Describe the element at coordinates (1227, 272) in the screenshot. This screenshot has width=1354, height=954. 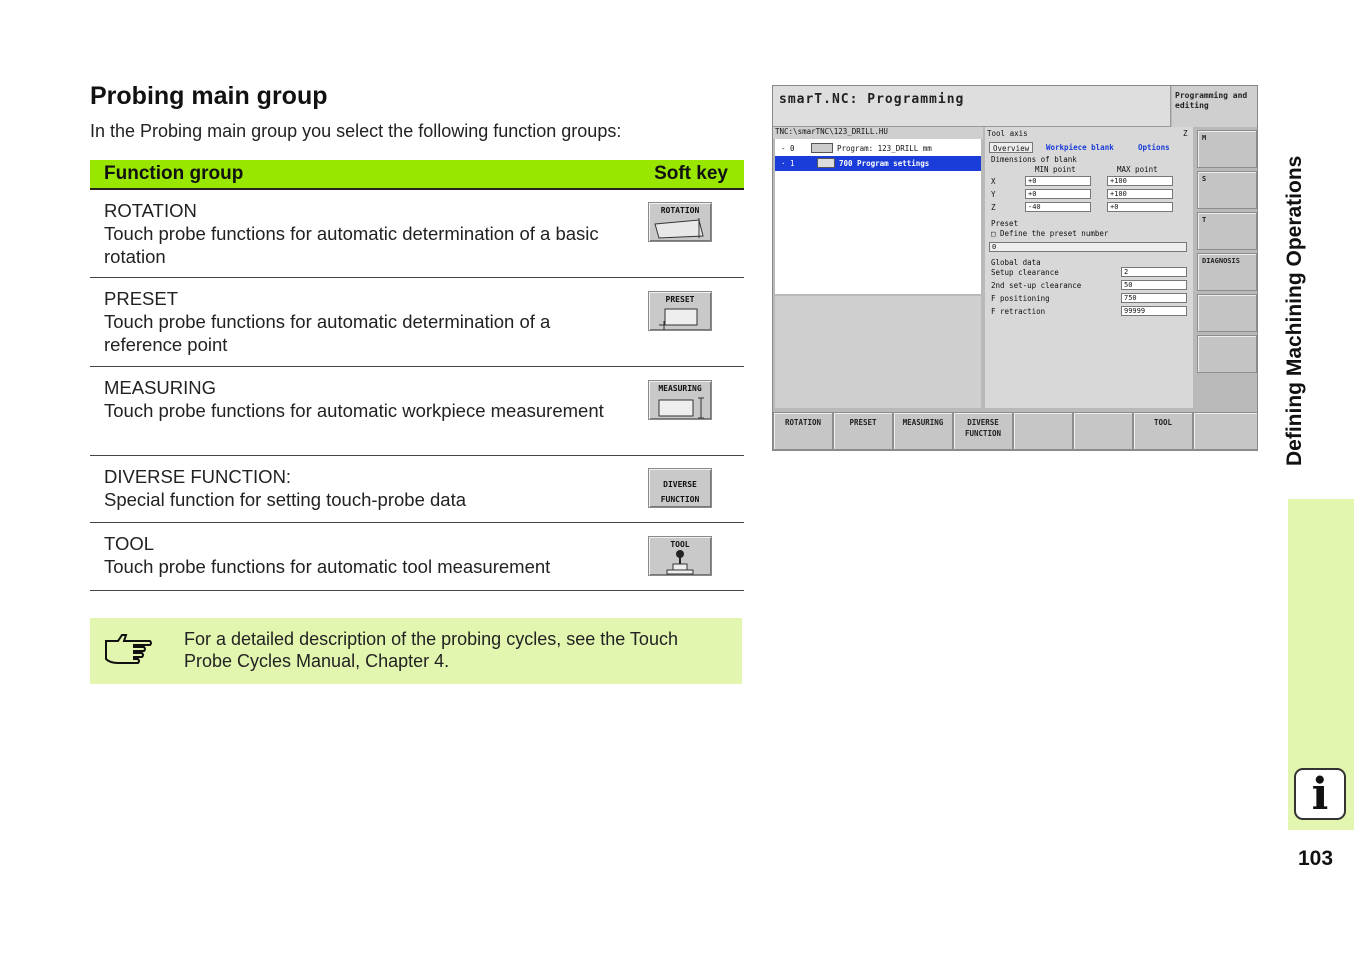
I see `diagnosis-softkey: DIAGNOSIS` at that location.